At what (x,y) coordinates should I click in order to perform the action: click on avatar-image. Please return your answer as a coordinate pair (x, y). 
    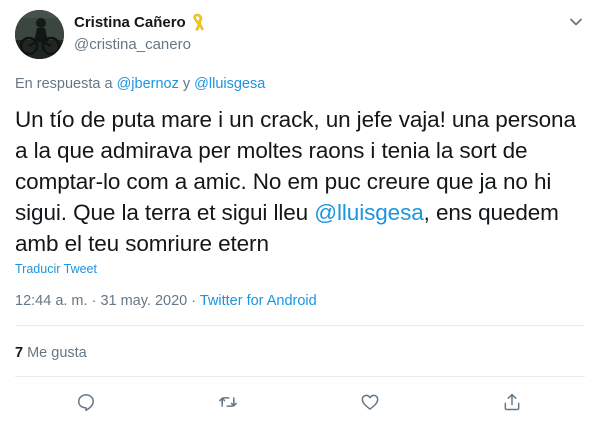
    Looking at the image, I should click on (39, 34).